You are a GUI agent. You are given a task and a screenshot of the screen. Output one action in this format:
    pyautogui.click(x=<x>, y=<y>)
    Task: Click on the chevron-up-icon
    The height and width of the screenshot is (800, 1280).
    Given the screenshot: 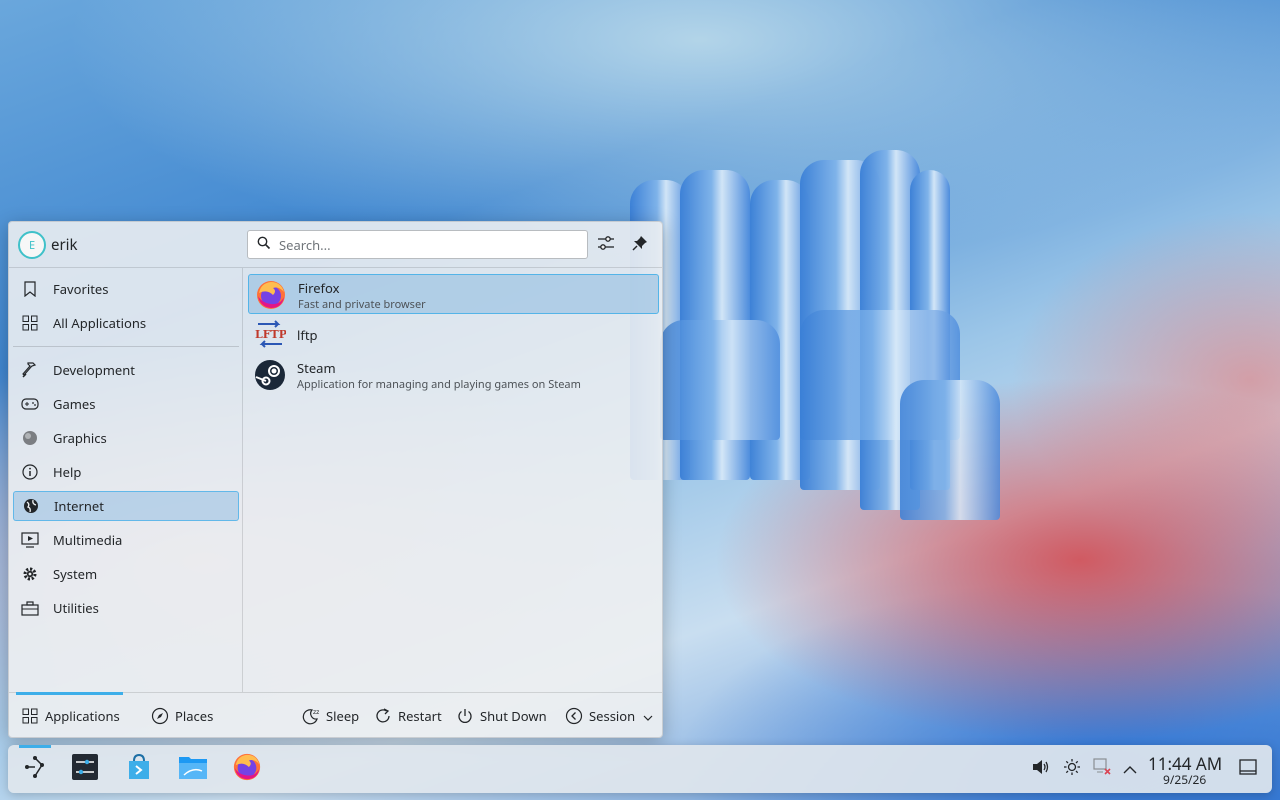 What is the action you would take?
    pyautogui.click(x=1130, y=769)
    